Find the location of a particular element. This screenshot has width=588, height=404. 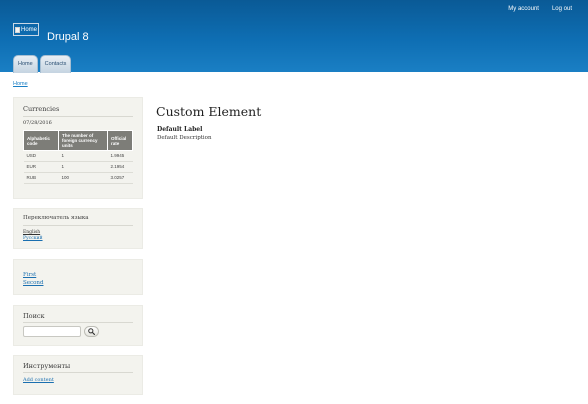

table-cell: EUR is located at coordinates (41, 167).